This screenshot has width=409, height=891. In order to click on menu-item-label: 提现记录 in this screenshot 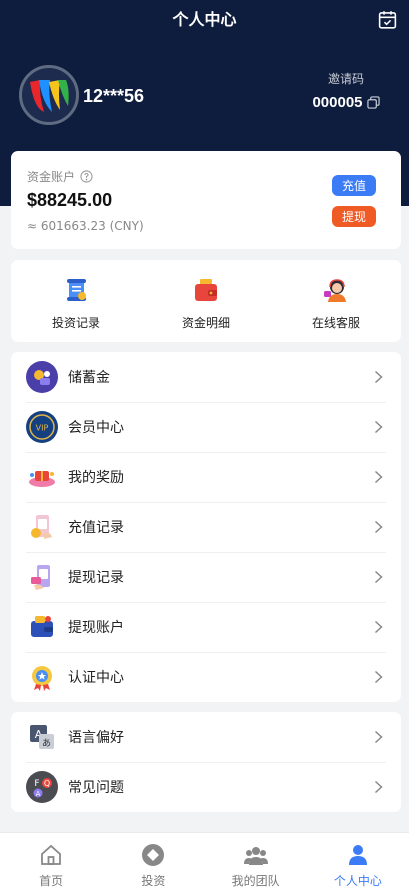, I will do `click(96, 578)`.